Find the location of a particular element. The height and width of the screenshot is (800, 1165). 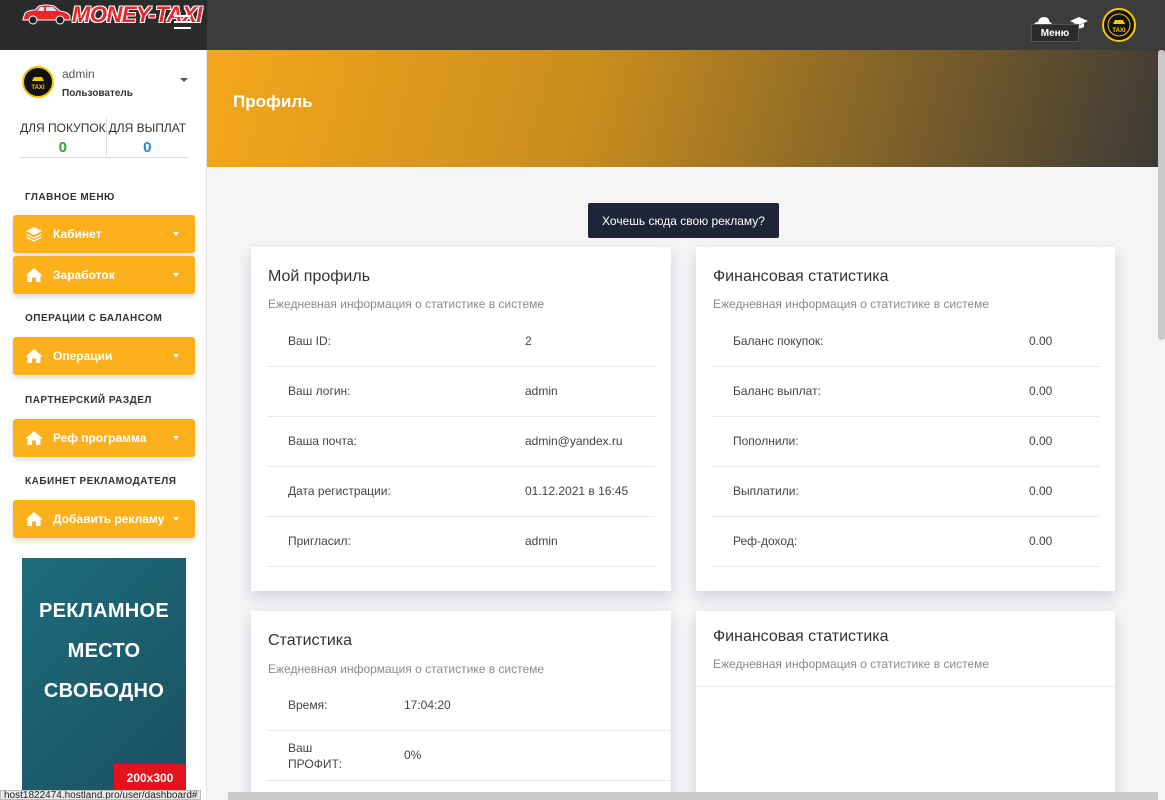

table-row: Баланс выплат: 0.00 is located at coordinates (906, 392).